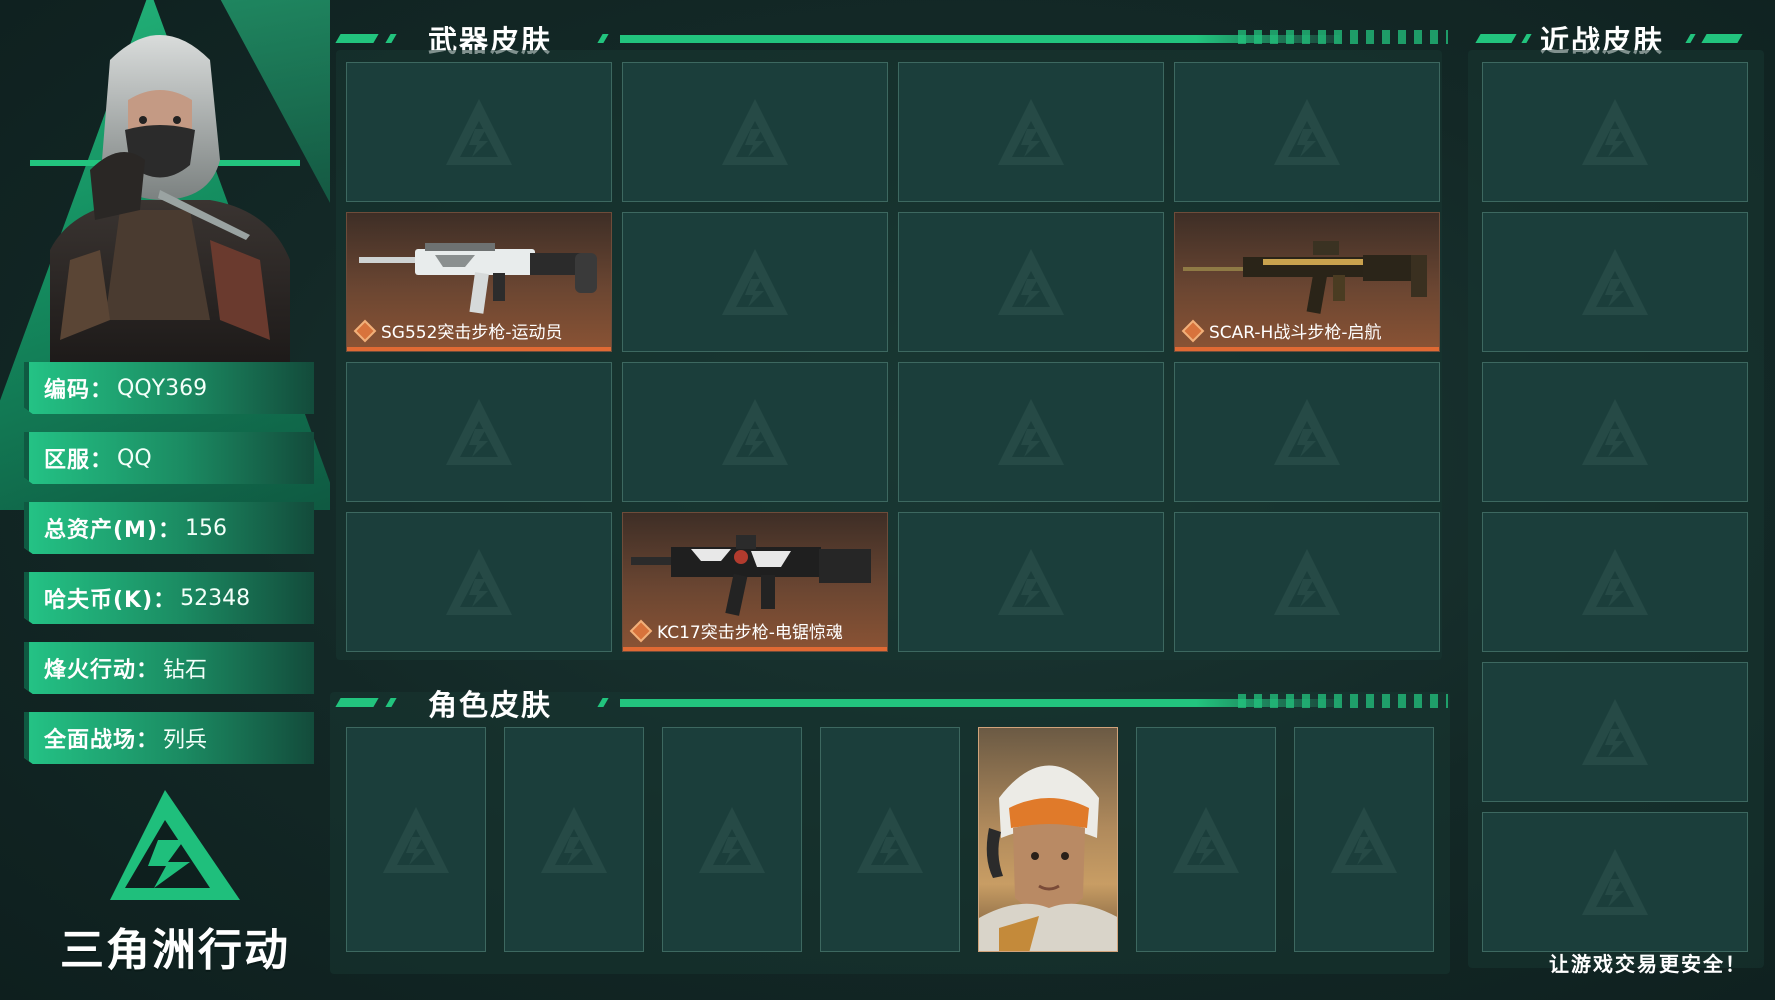 Image resolution: width=1775 pixels, height=1000 pixels. I want to click on info-label: 哈夫币(K)：, so click(110, 600).